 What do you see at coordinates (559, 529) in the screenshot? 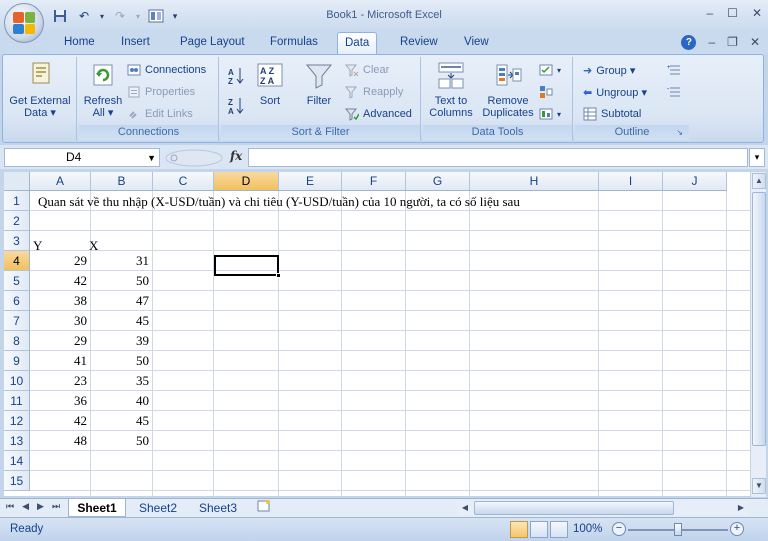
I see `page-break-preview-button` at bounding box center [559, 529].